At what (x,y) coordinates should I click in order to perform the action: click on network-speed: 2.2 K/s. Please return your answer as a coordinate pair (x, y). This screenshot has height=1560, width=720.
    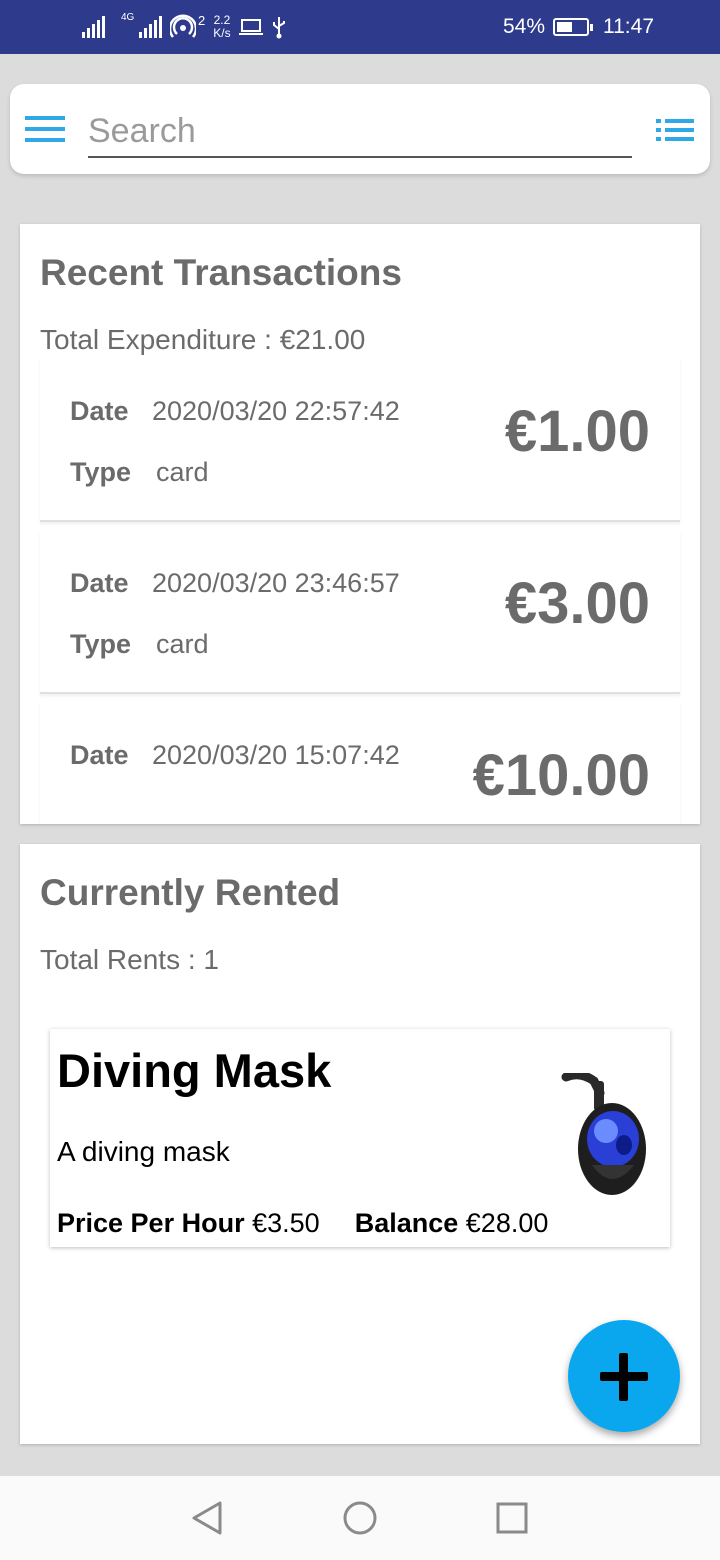
    Looking at the image, I should click on (222, 26).